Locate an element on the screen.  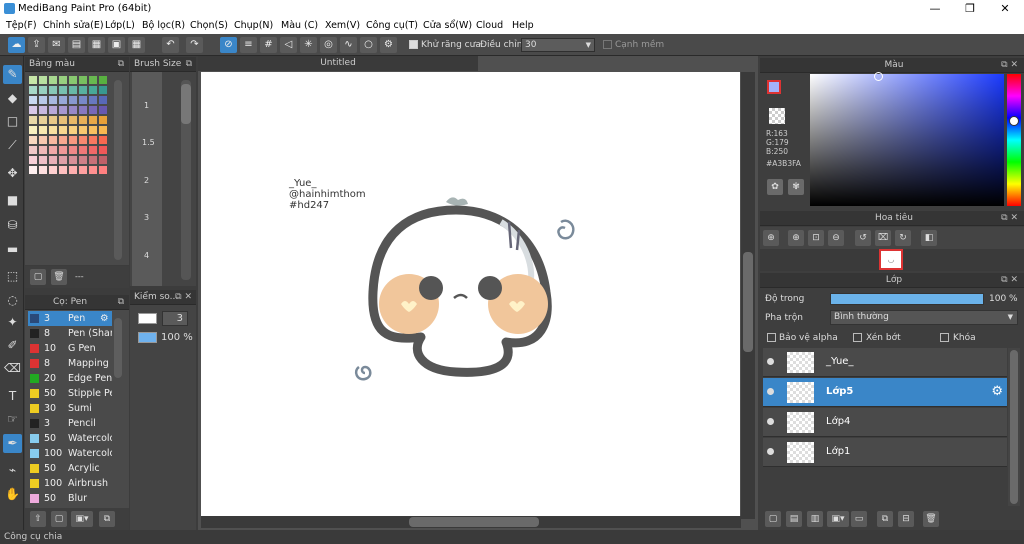
hue-handle is located at coordinates (1014, 121).